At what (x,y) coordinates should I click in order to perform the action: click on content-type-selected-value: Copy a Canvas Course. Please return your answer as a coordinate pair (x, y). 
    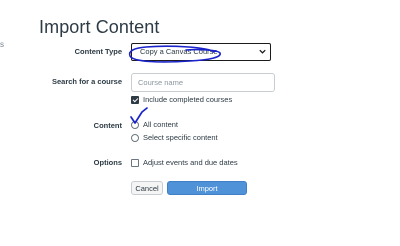
    Looking at the image, I should click on (179, 51).